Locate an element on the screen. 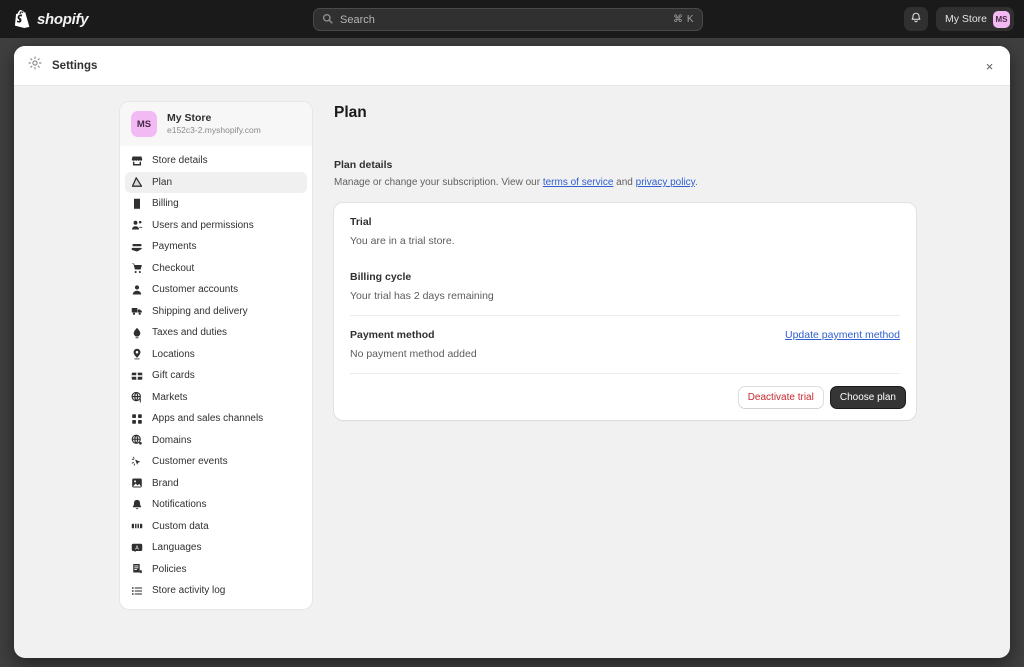 The height and width of the screenshot is (667, 1024). sidebar-item-label: Store details is located at coordinates (180, 160).